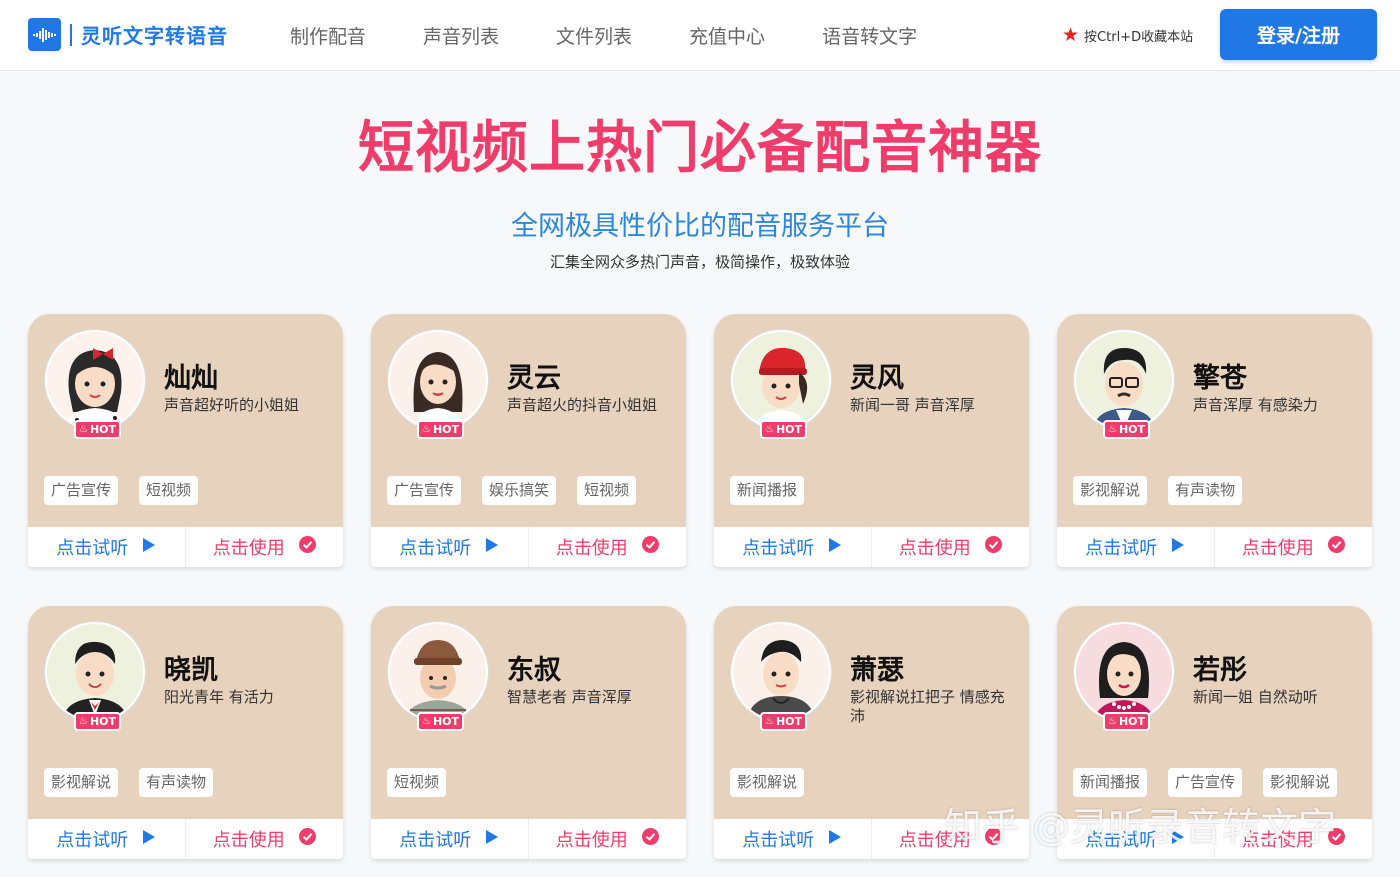 This screenshot has width=1400, height=877. I want to click on voice-card: ♨ HOT 灵风 新闻一哥 声音浑厚 新闻播报 点击试听 点击使用, so click(871, 440).